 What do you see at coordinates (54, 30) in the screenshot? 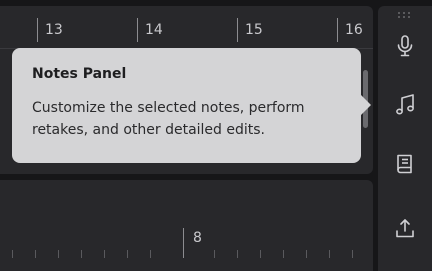
I see `ruler-label-13: 13` at bounding box center [54, 30].